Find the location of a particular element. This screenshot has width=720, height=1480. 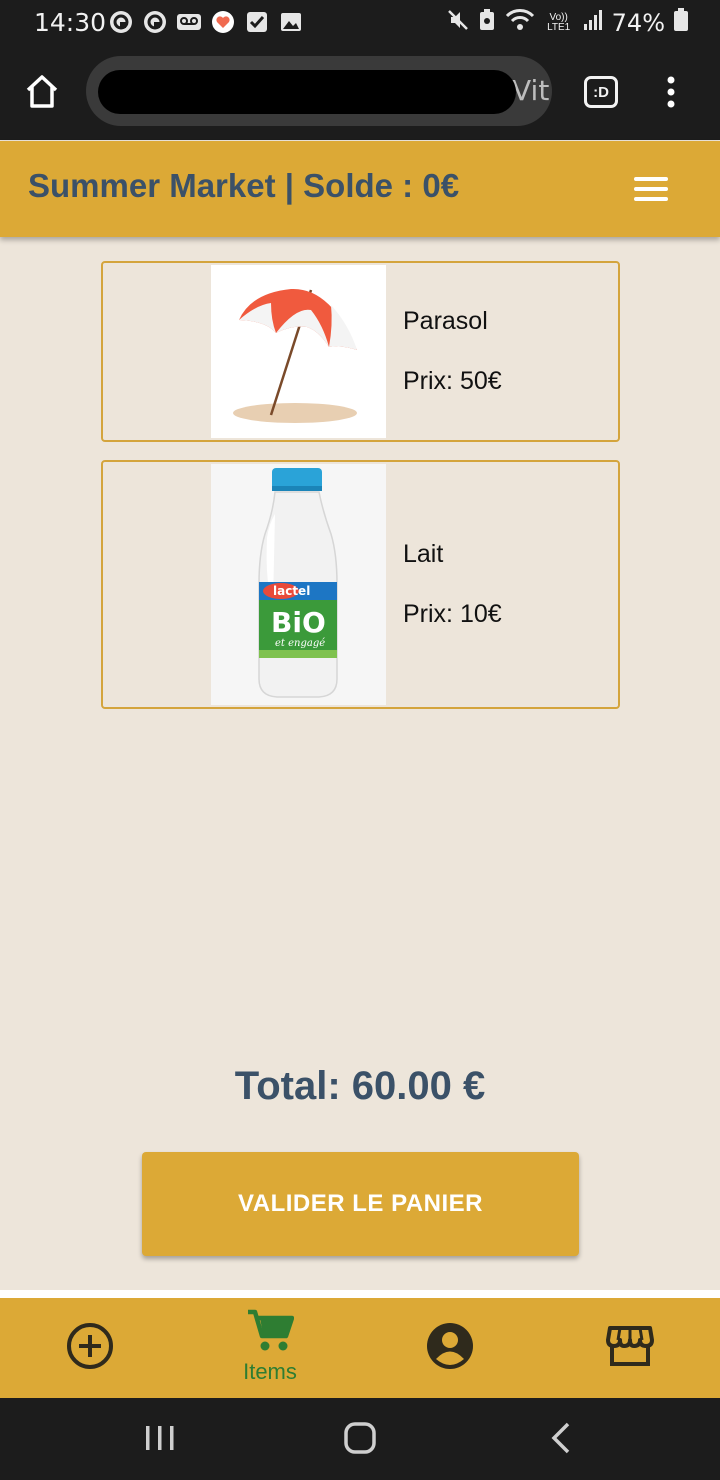

nav-divider is located at coordinates (360, 1294).